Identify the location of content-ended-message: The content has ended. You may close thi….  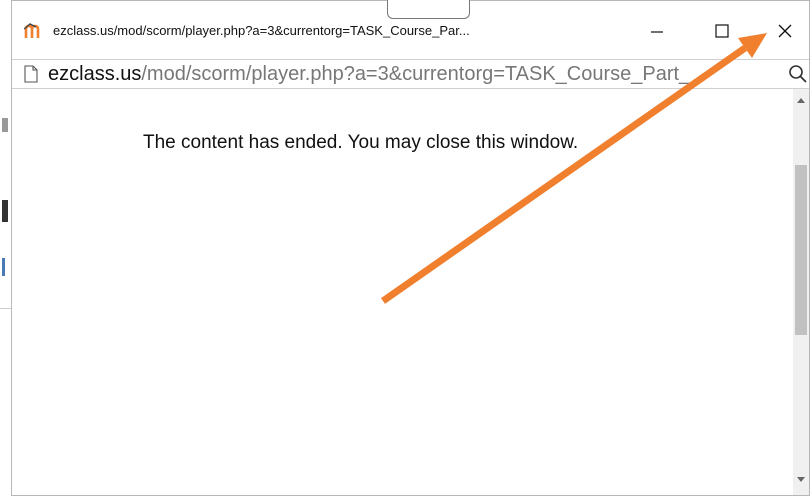
(361, 142).